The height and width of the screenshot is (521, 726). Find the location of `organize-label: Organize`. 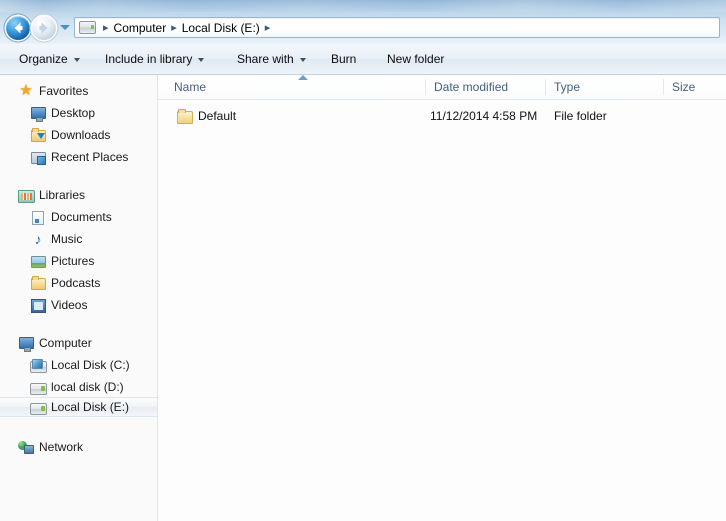

organize-label: Organize is located at coordinates (43, 59).